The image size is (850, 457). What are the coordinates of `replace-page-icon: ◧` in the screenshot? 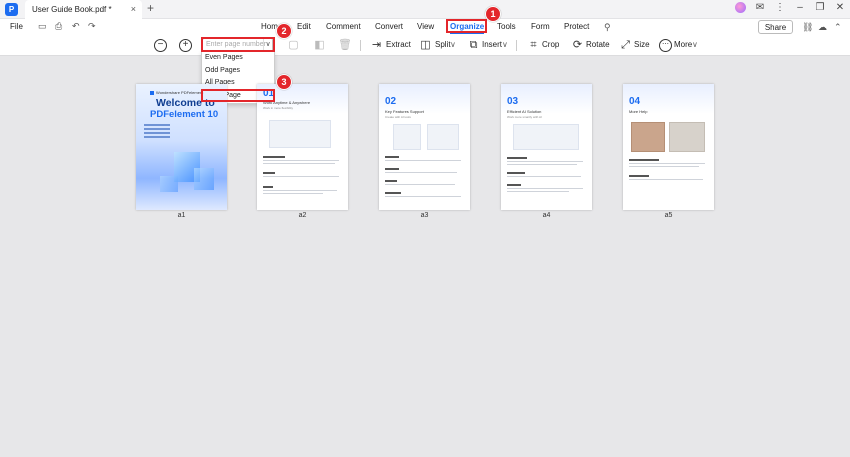 It's located at (319, 45).